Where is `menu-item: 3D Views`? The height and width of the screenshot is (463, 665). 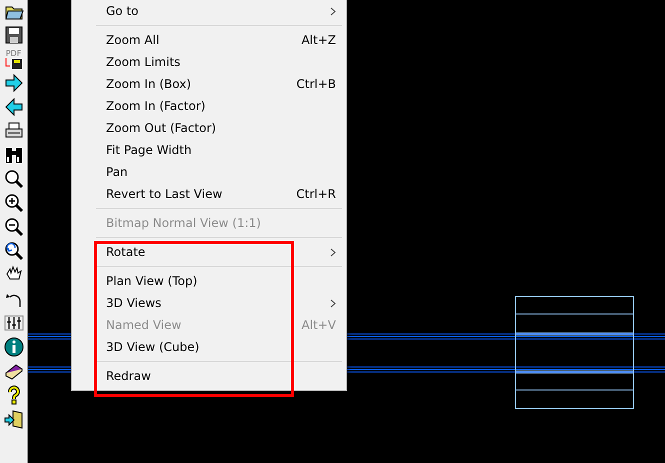 menu-item: 3D Views is located at coordinates (209, 303).